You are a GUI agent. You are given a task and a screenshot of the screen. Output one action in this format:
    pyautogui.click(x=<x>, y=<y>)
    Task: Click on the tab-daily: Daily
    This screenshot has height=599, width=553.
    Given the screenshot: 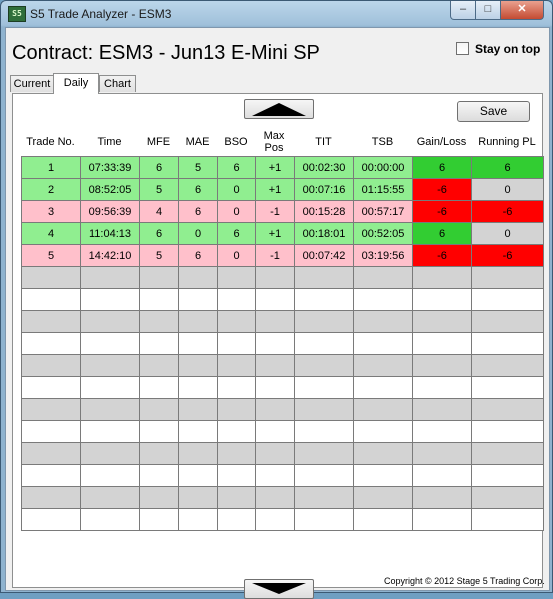 What is the action you would take?
    pyautogui.click(x=76, y=83)
    